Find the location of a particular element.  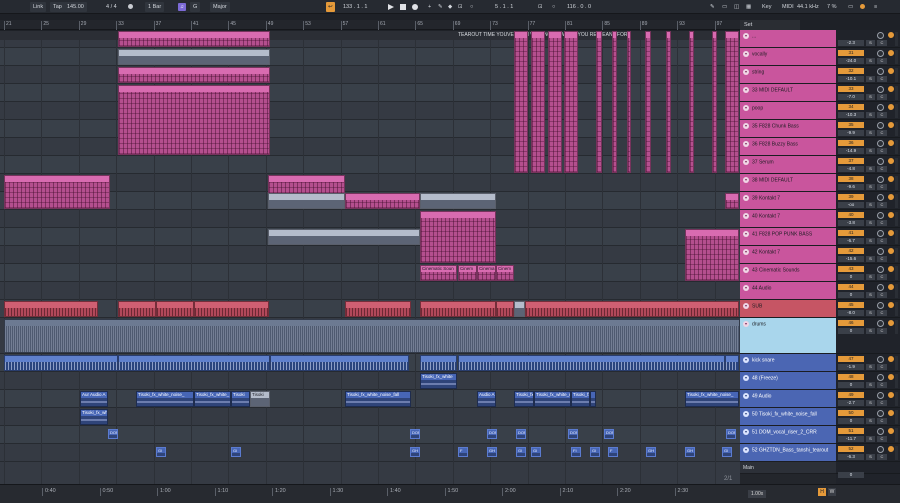

quantize-menu: 1 Bar is located at coordinates (155, 7).